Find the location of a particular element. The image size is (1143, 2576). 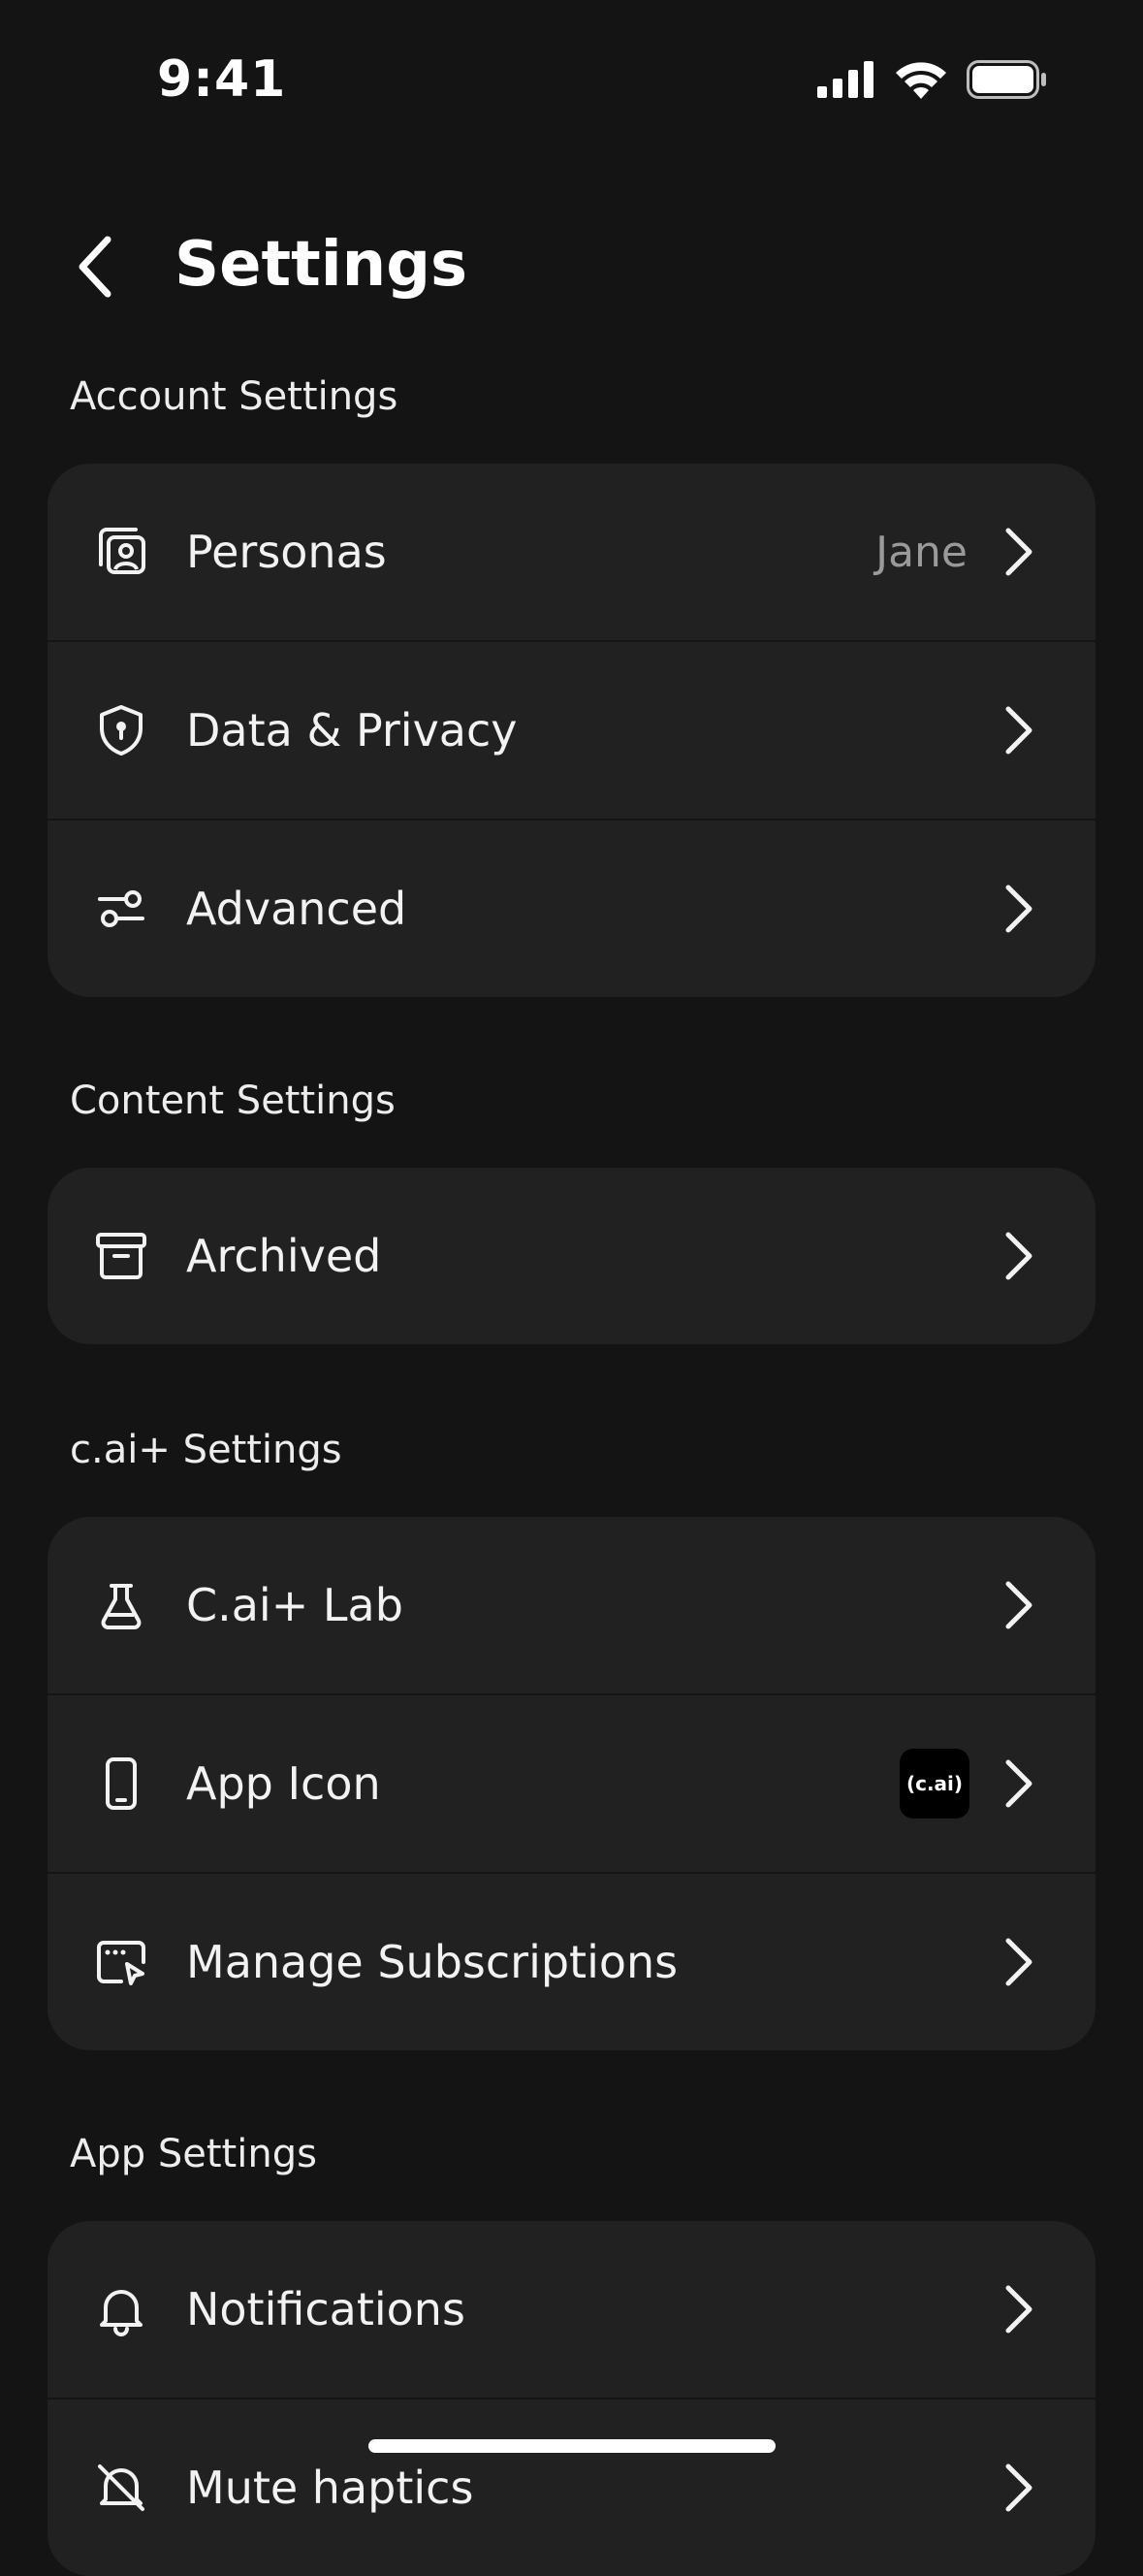

row-manage-subscriptions: Manage Subscriptions is located at coordinates (571, 1961).